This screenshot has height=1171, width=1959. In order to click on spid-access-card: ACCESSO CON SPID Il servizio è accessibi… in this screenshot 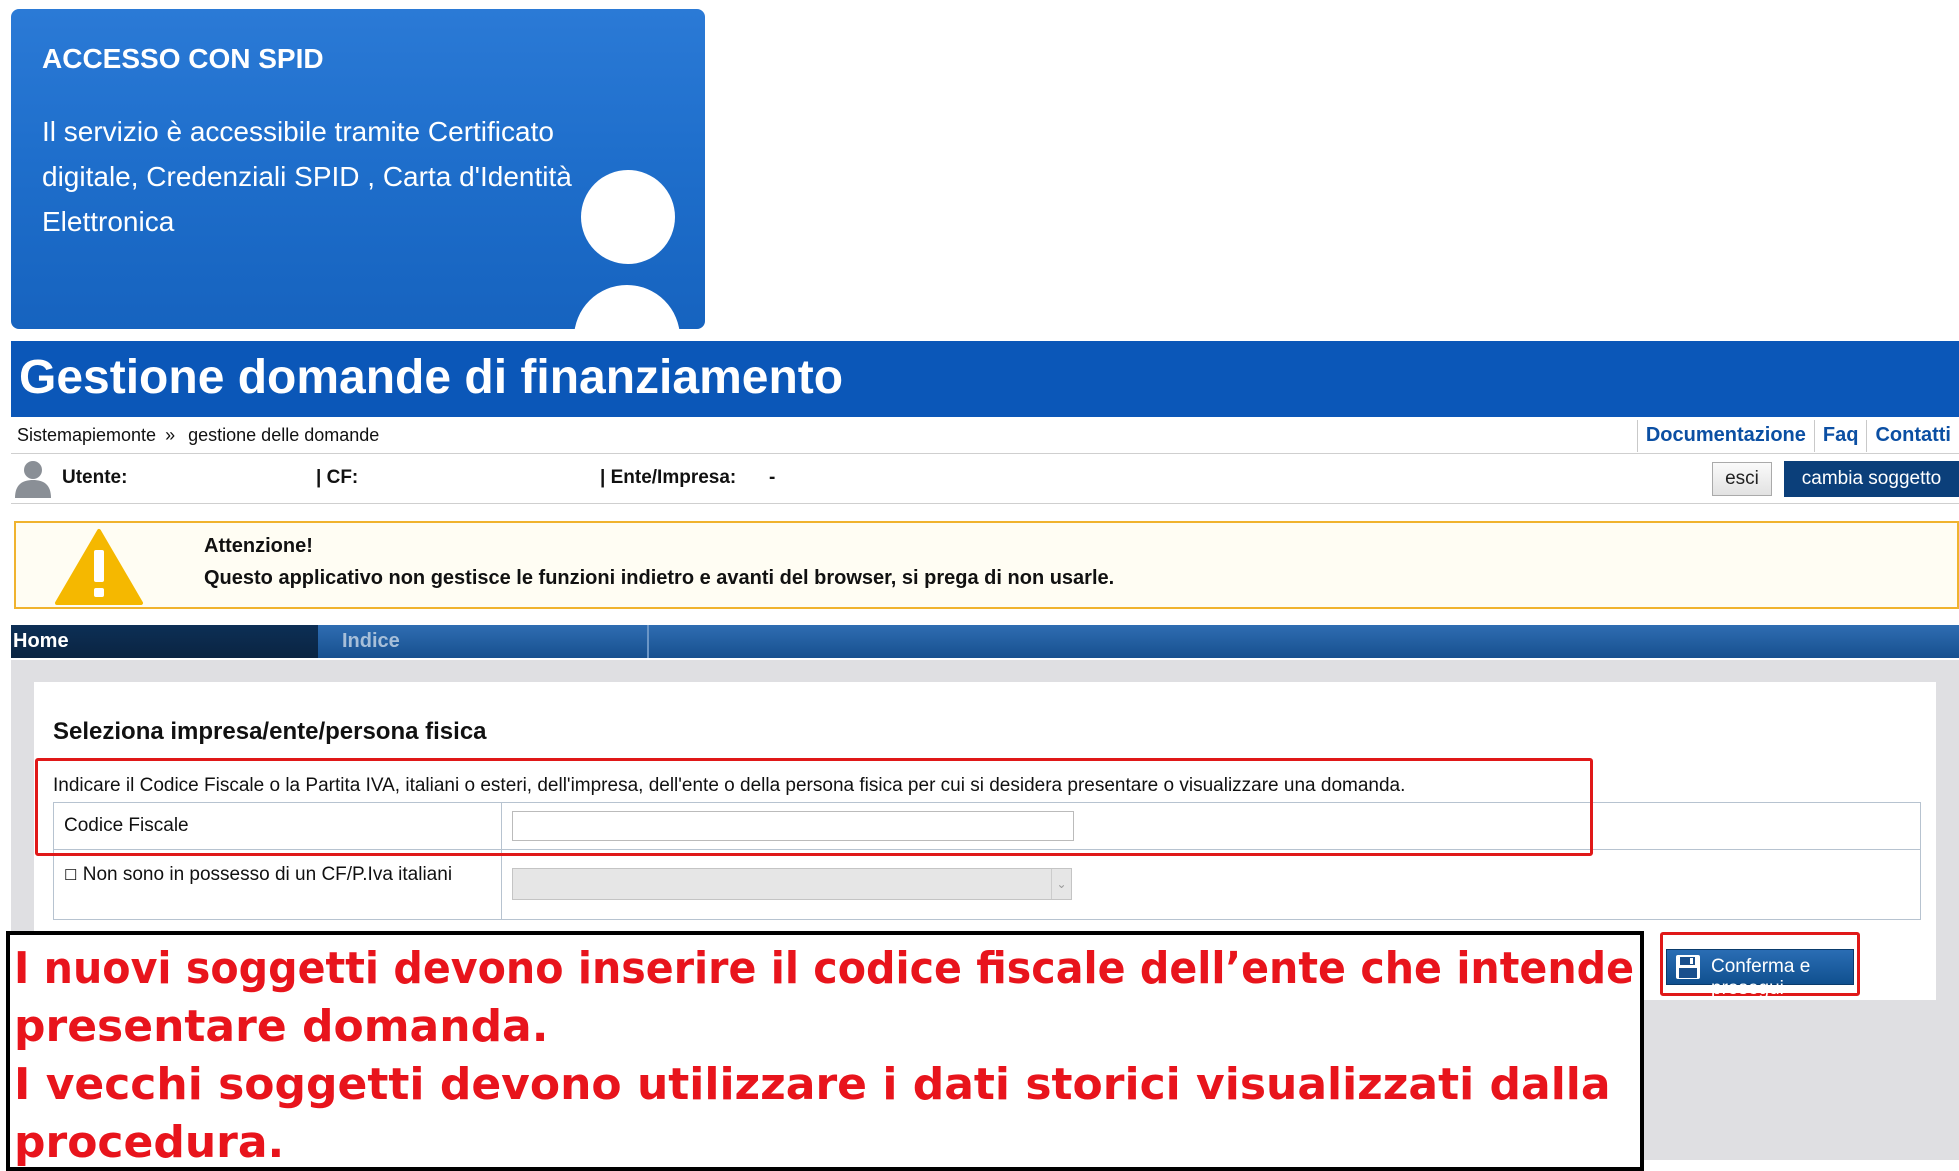, I will do `click(358, 169)`.